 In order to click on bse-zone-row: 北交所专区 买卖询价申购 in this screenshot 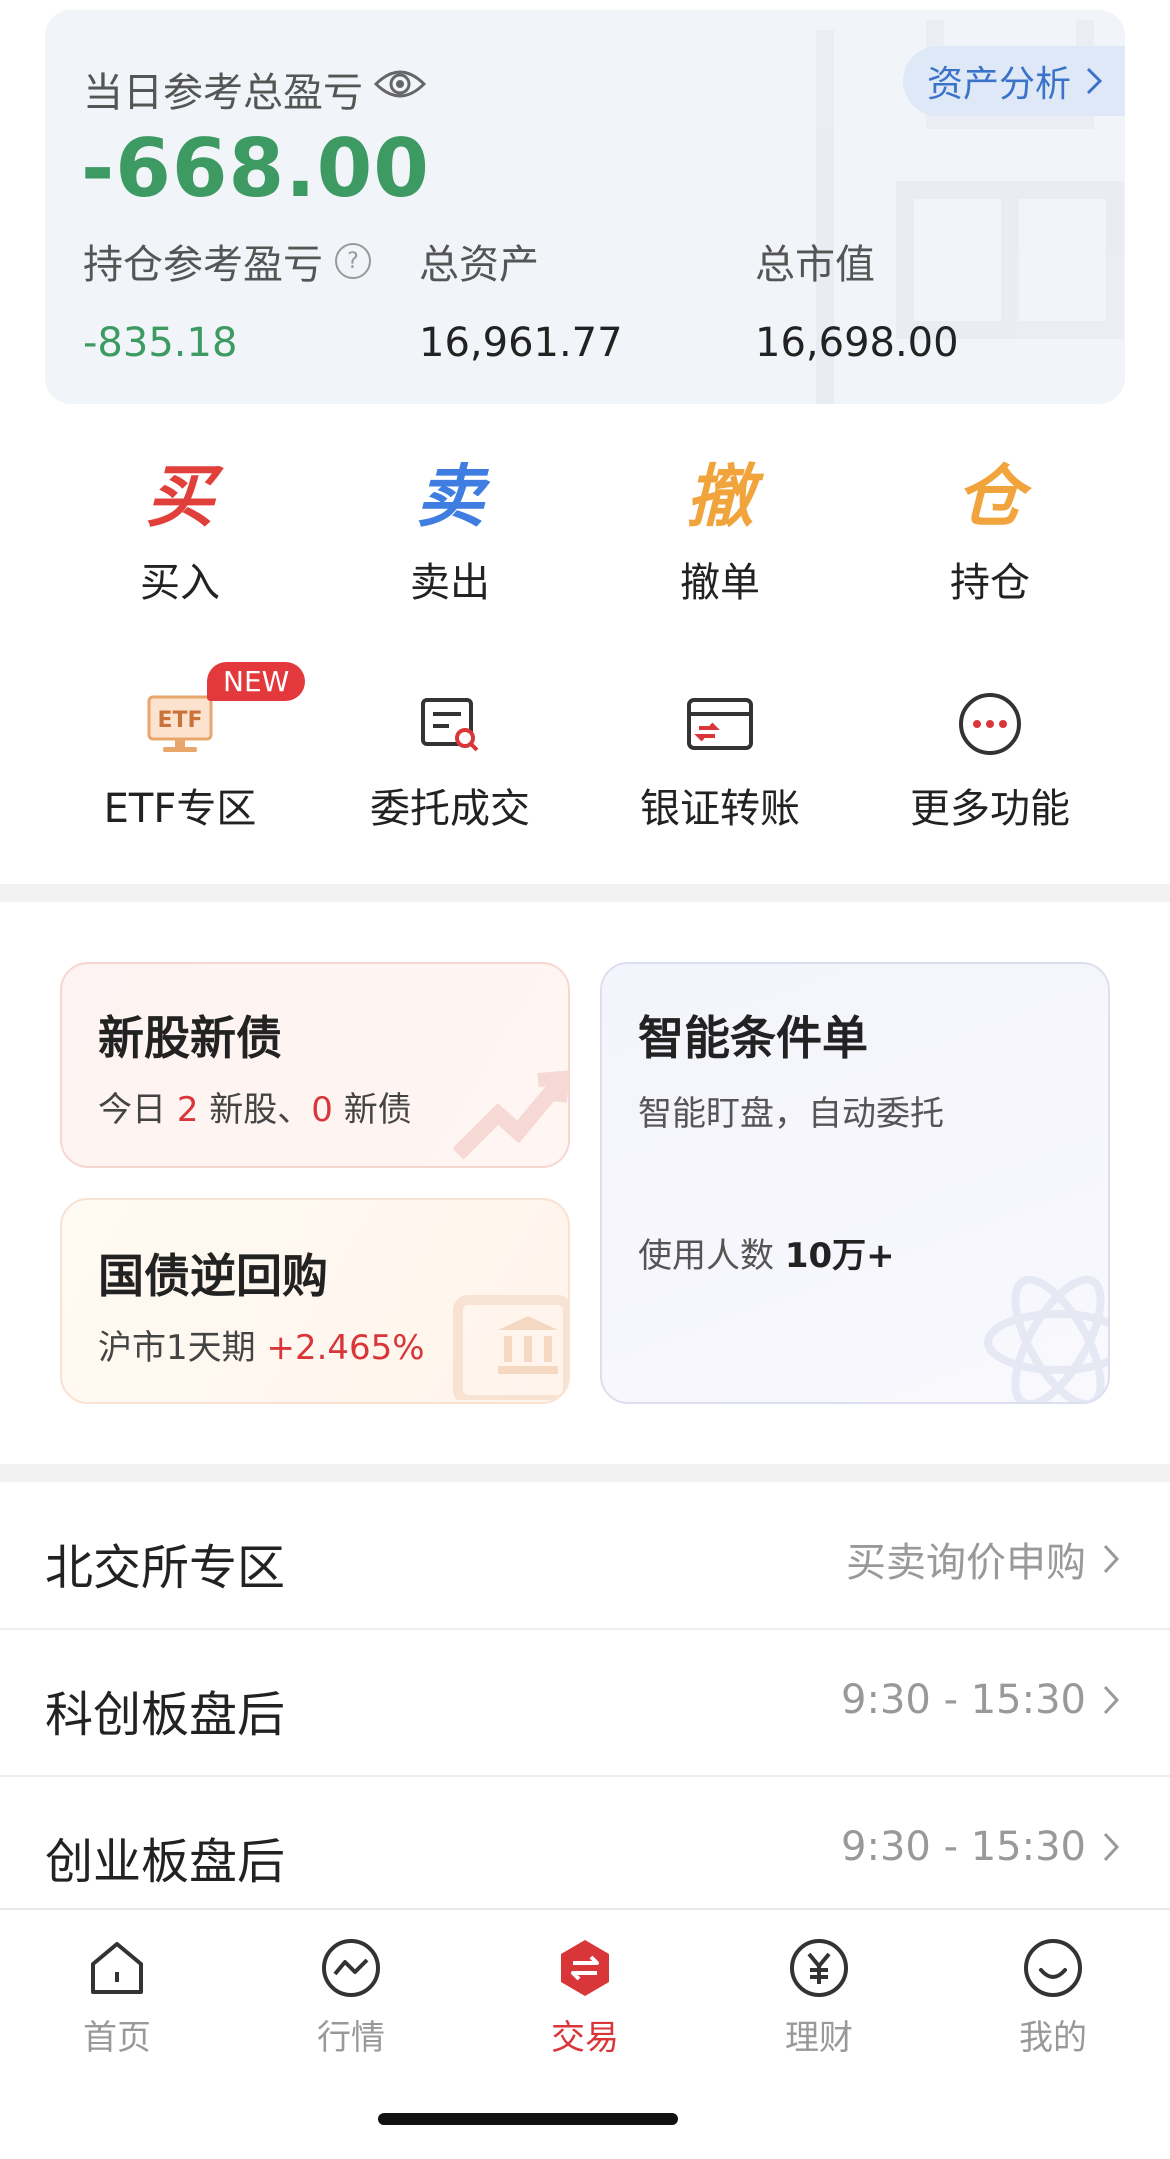, I will do `click(585, 1556)`.